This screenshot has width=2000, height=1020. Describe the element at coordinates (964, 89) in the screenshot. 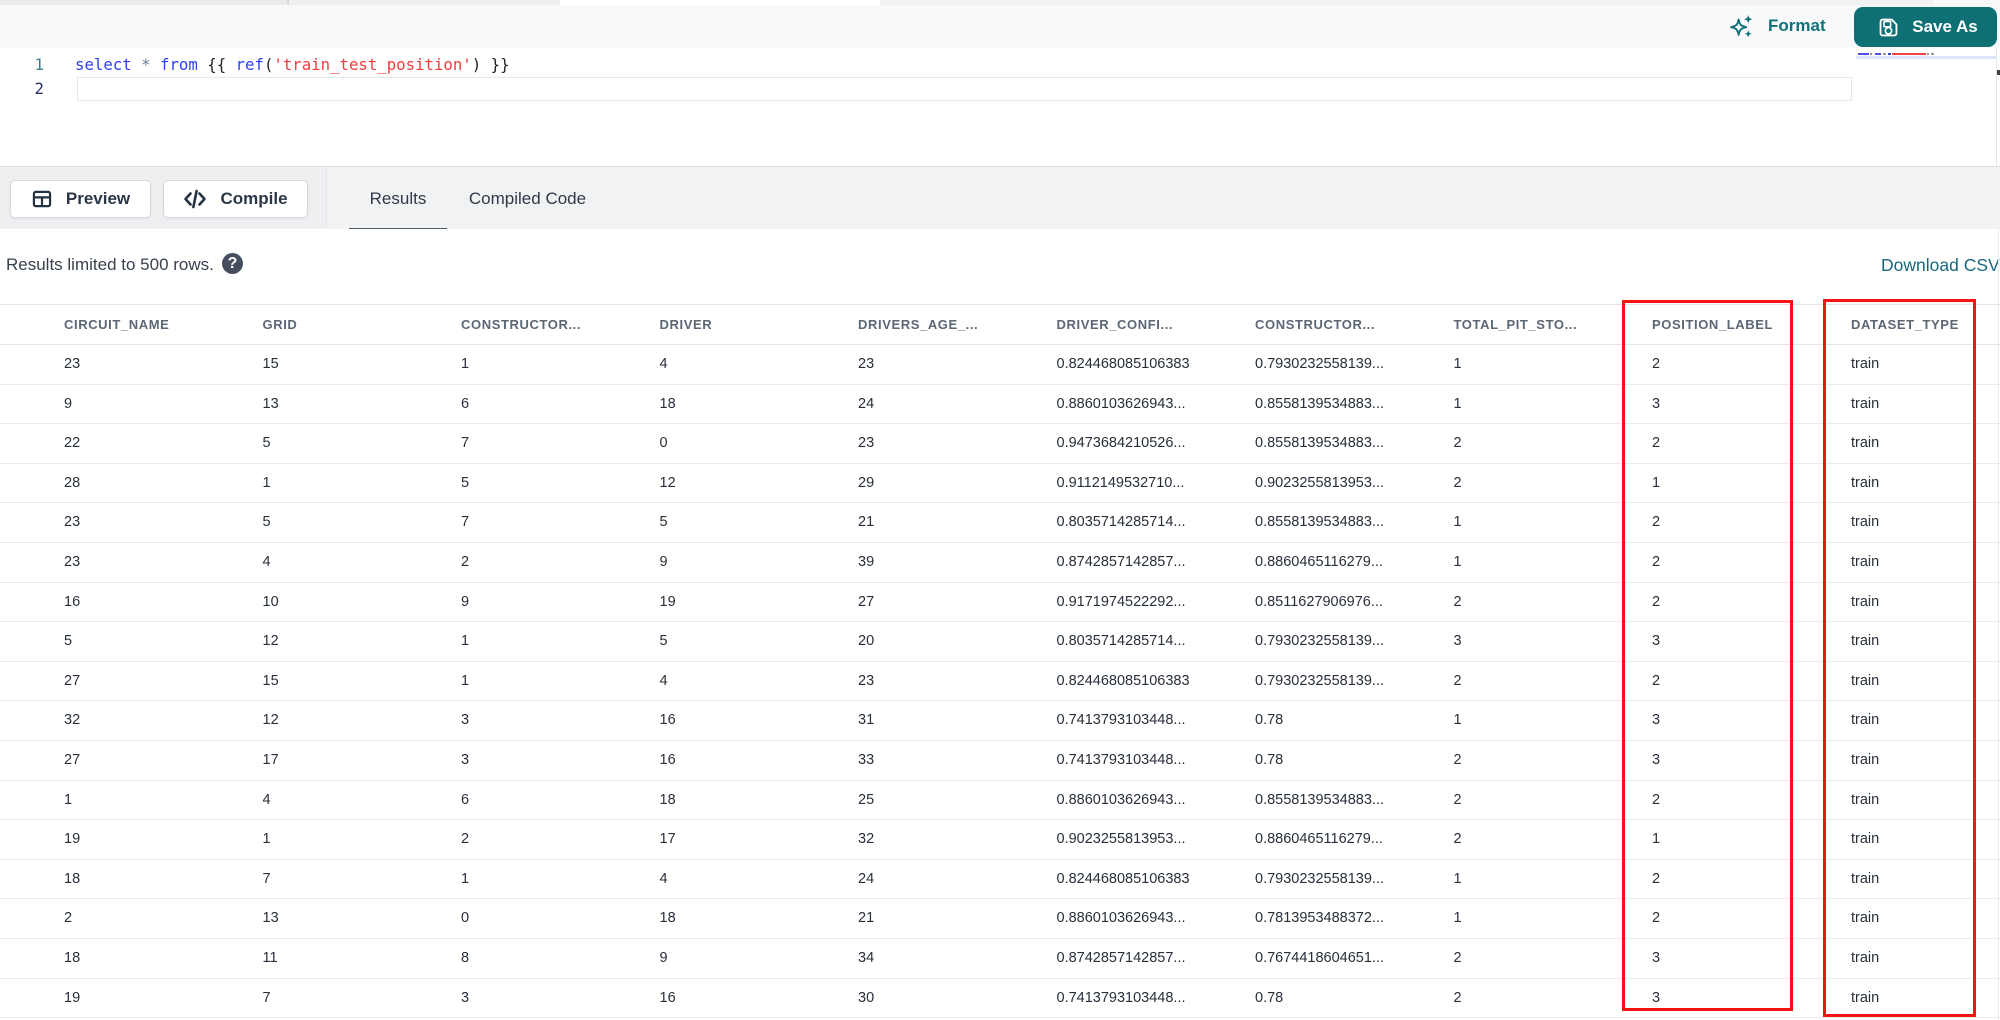

I see `current-line-highlight` at that location.